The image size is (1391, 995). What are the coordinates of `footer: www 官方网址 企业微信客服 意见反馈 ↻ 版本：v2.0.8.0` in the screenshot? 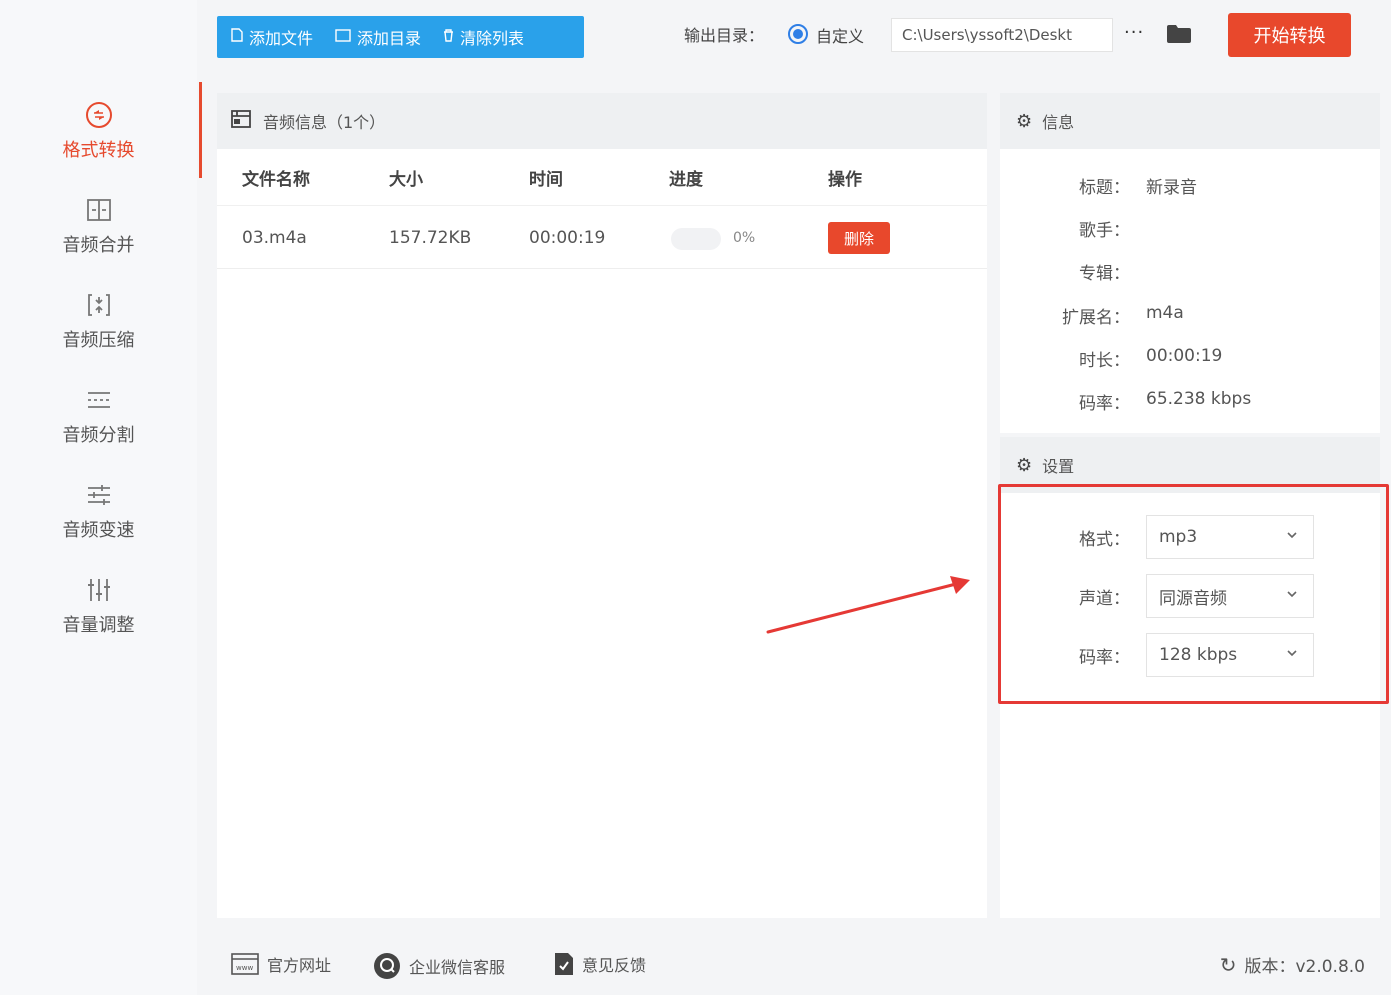 It's located at (804, 962).